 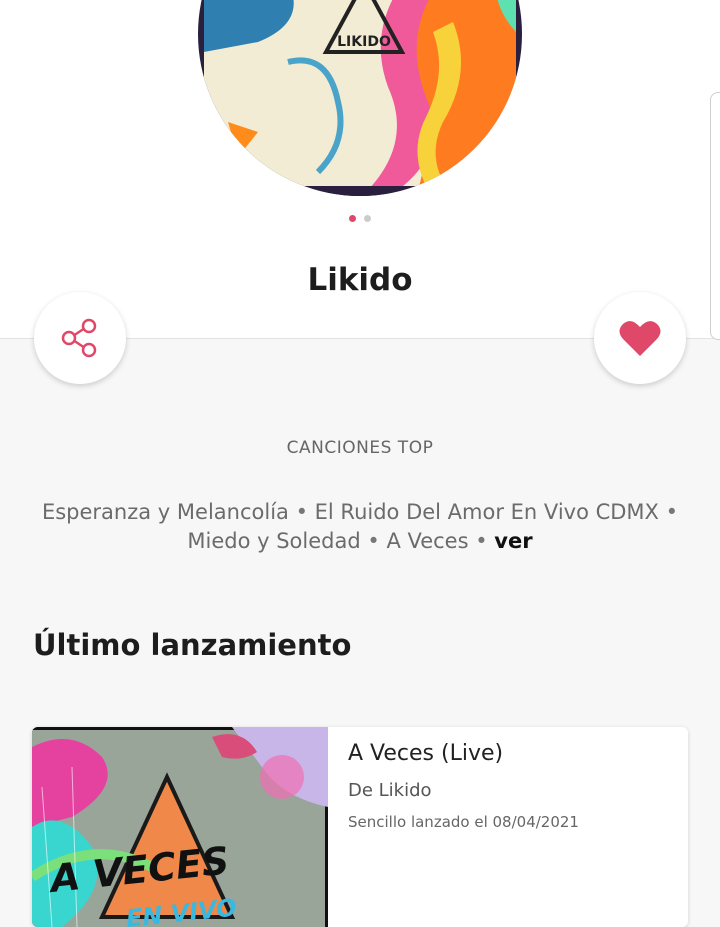 What do you see at coordinates (360, 280) in the screenshot?
I see `artist-name: Likido` at bounding box center [360, 280].